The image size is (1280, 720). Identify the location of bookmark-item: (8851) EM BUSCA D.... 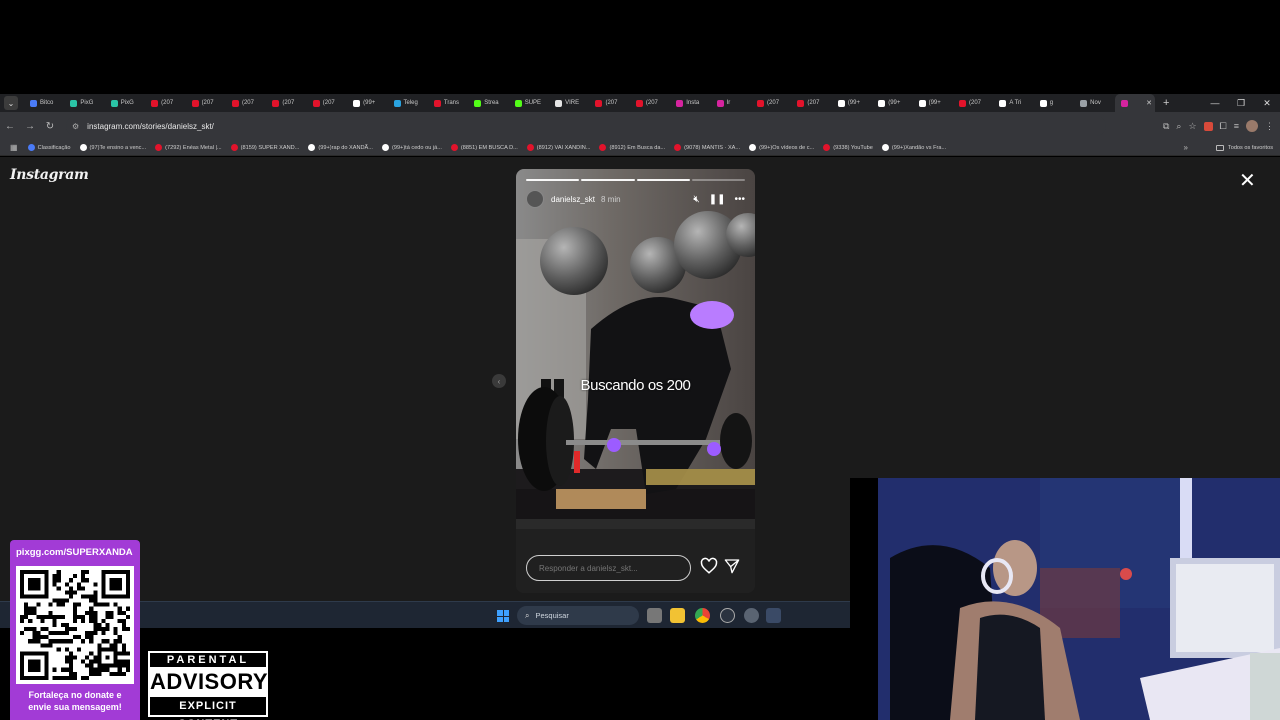
(484, 147).